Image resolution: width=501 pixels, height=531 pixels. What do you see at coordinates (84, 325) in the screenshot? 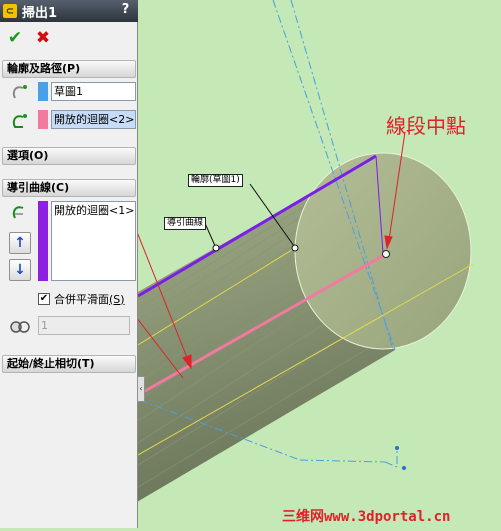
I see `index-spinner: 1` at bounding box center [84, 325].